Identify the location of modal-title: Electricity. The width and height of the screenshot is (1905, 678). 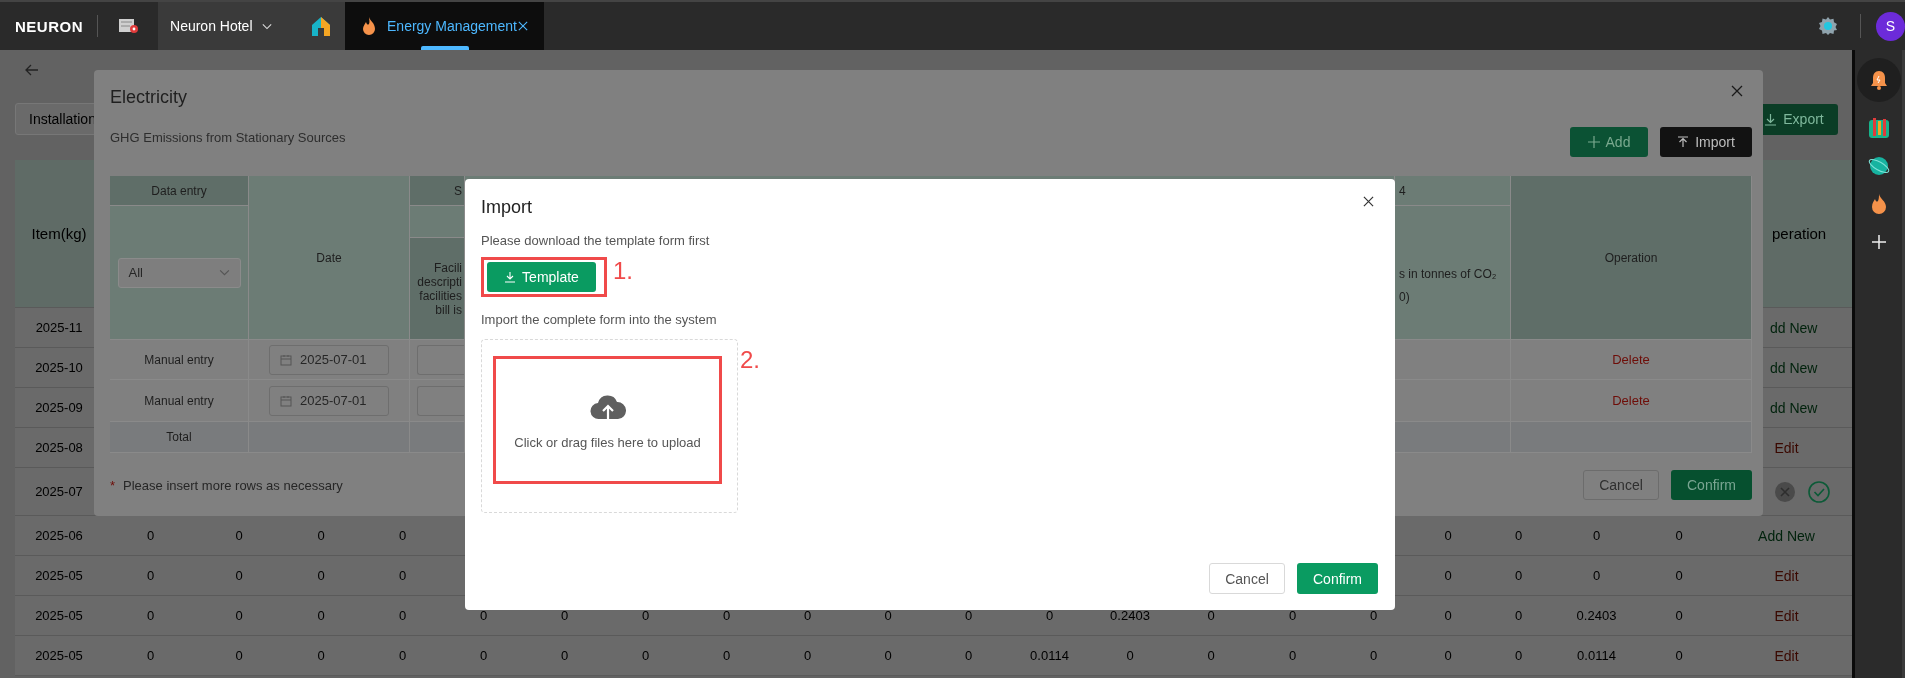
(148, 97).